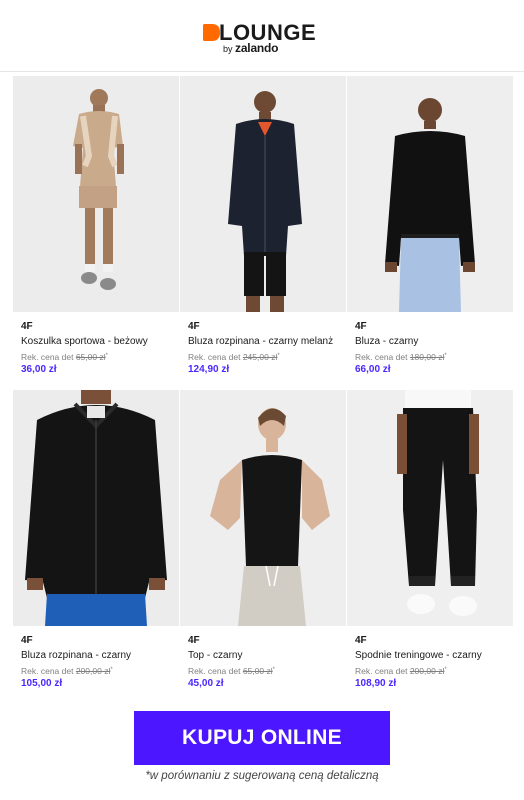  What do you see at coordinates (376, 683) in the screenshot?
I see `sale-price: 108,90 zł` at bounding box center [376, 683].